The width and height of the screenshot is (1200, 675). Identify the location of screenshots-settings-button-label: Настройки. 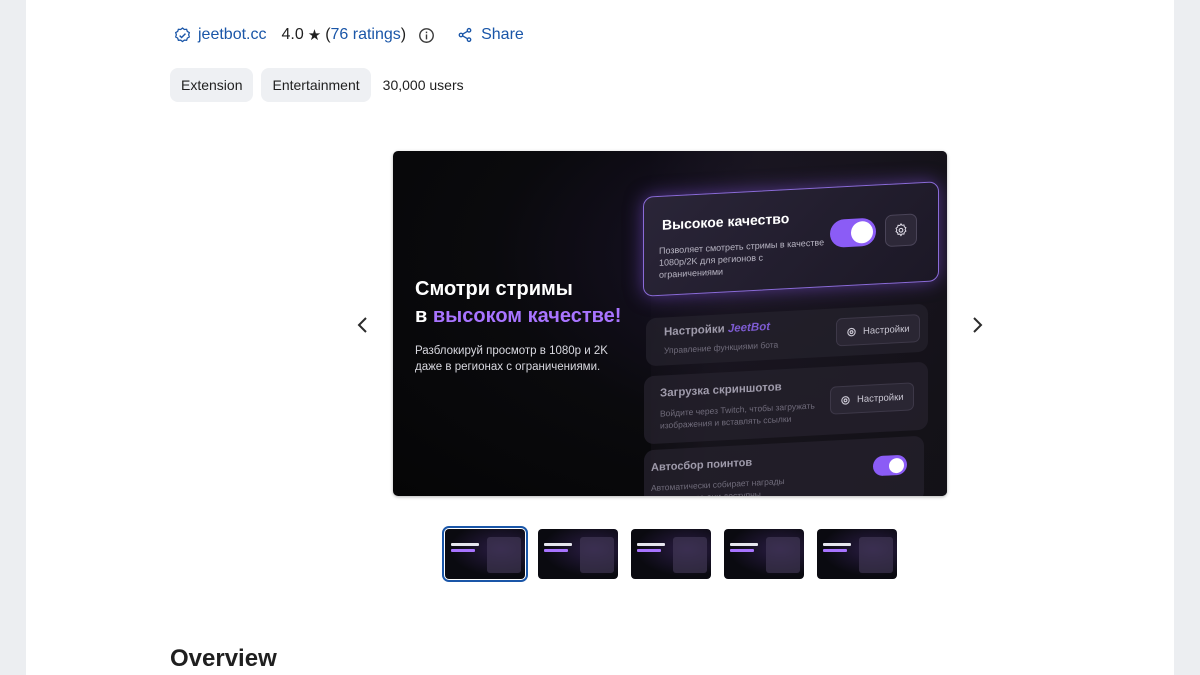
(880, 398).